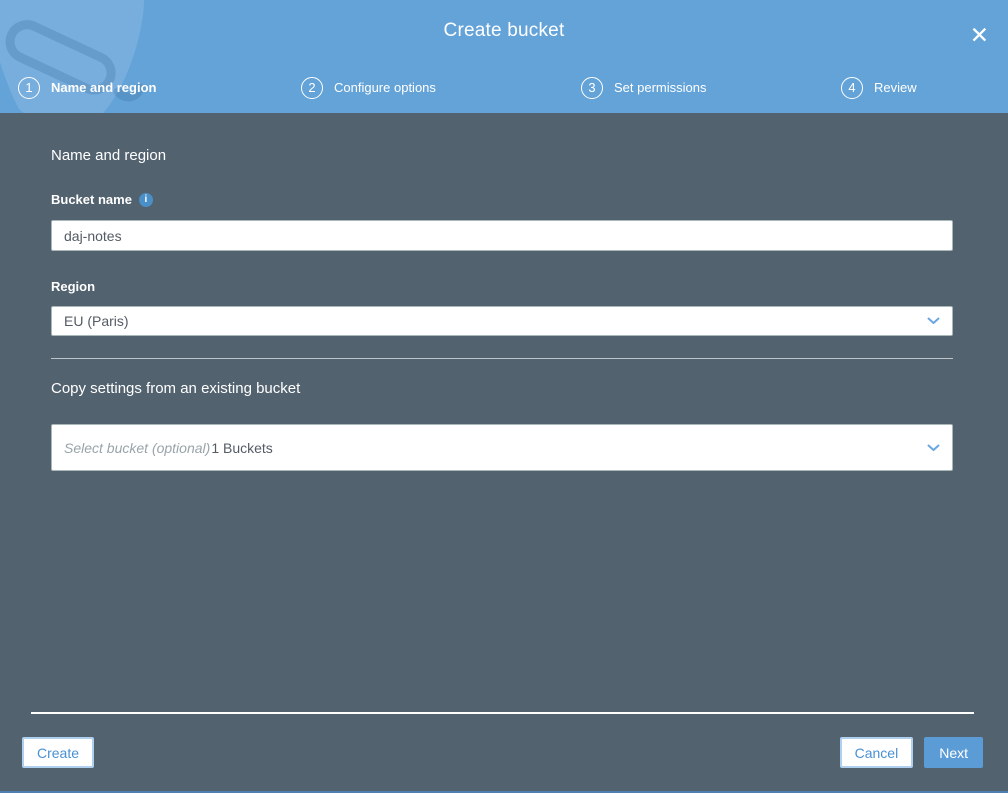 Image resolution: width=1008 pixels, height=793 pixels. I want to click on step-review: 4 Review, so click(924, 87).